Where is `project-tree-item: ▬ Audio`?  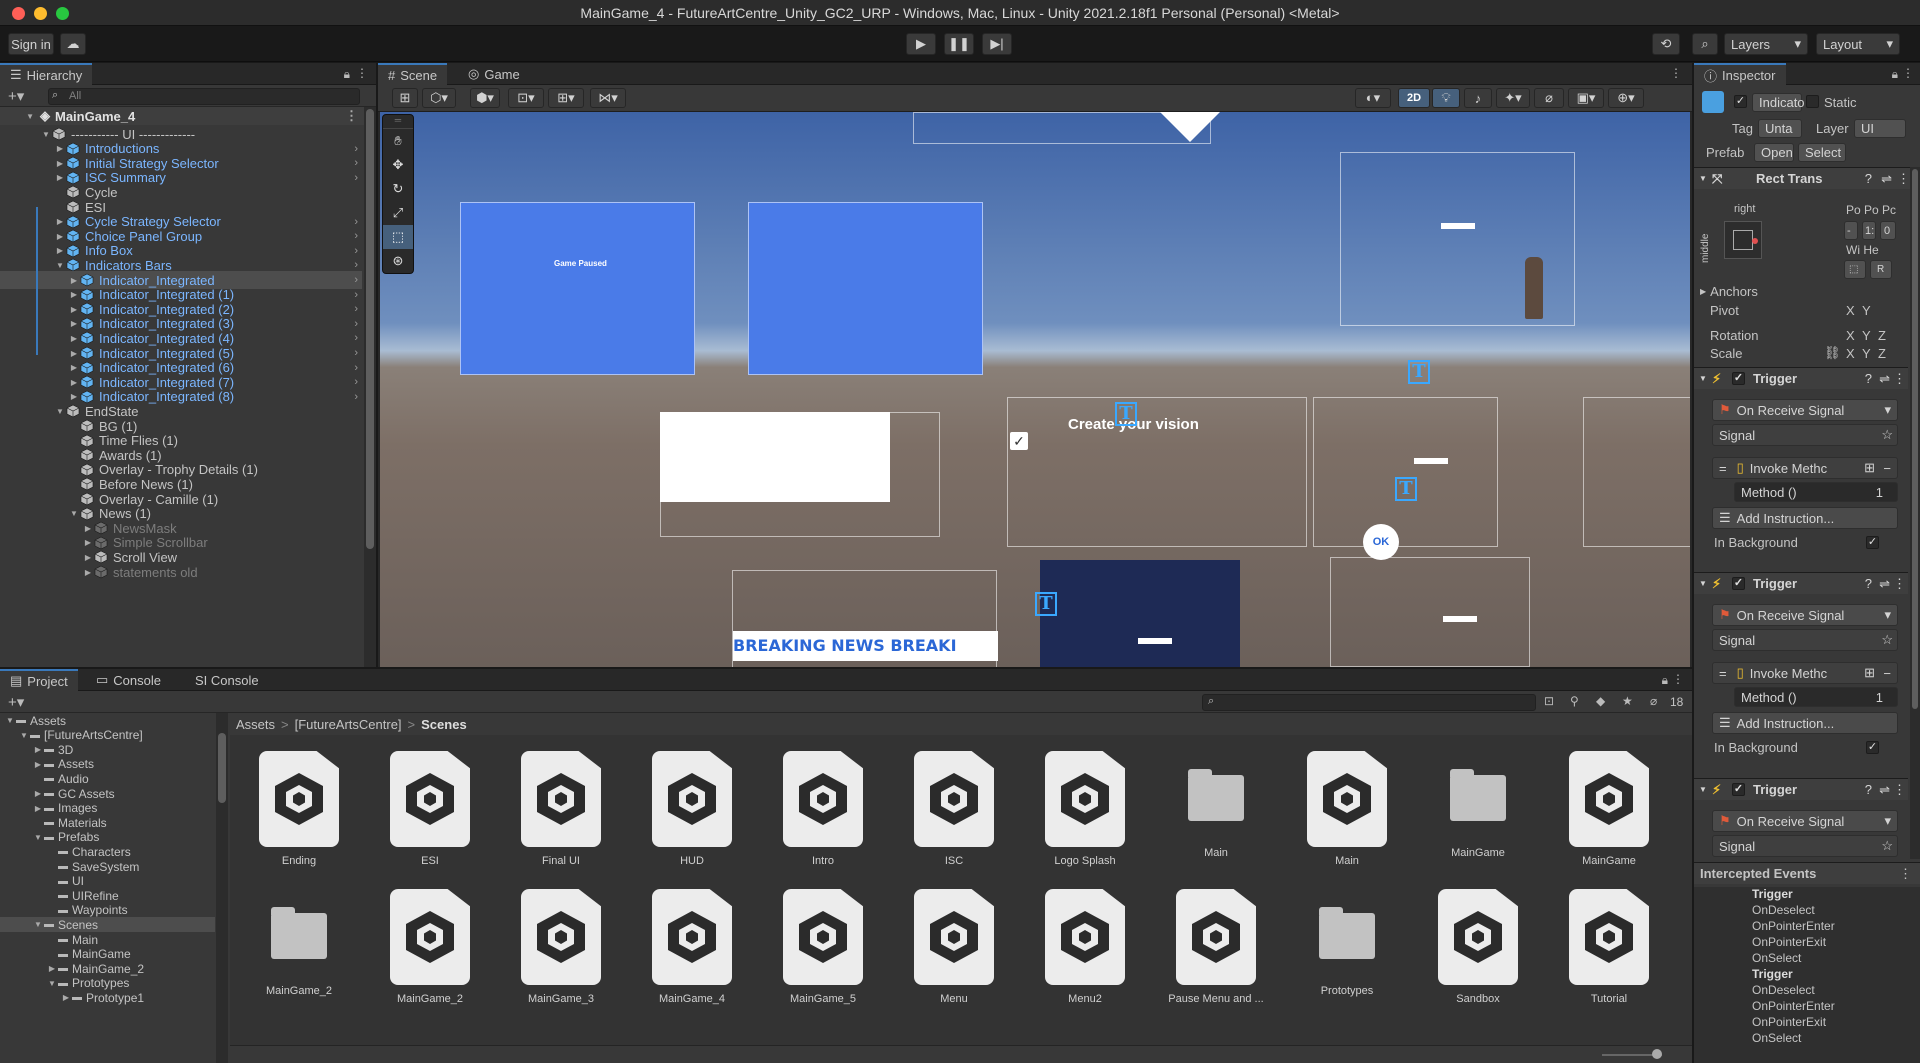
project-tree-item: ▬ Audio is located at coordinates (107, 778).